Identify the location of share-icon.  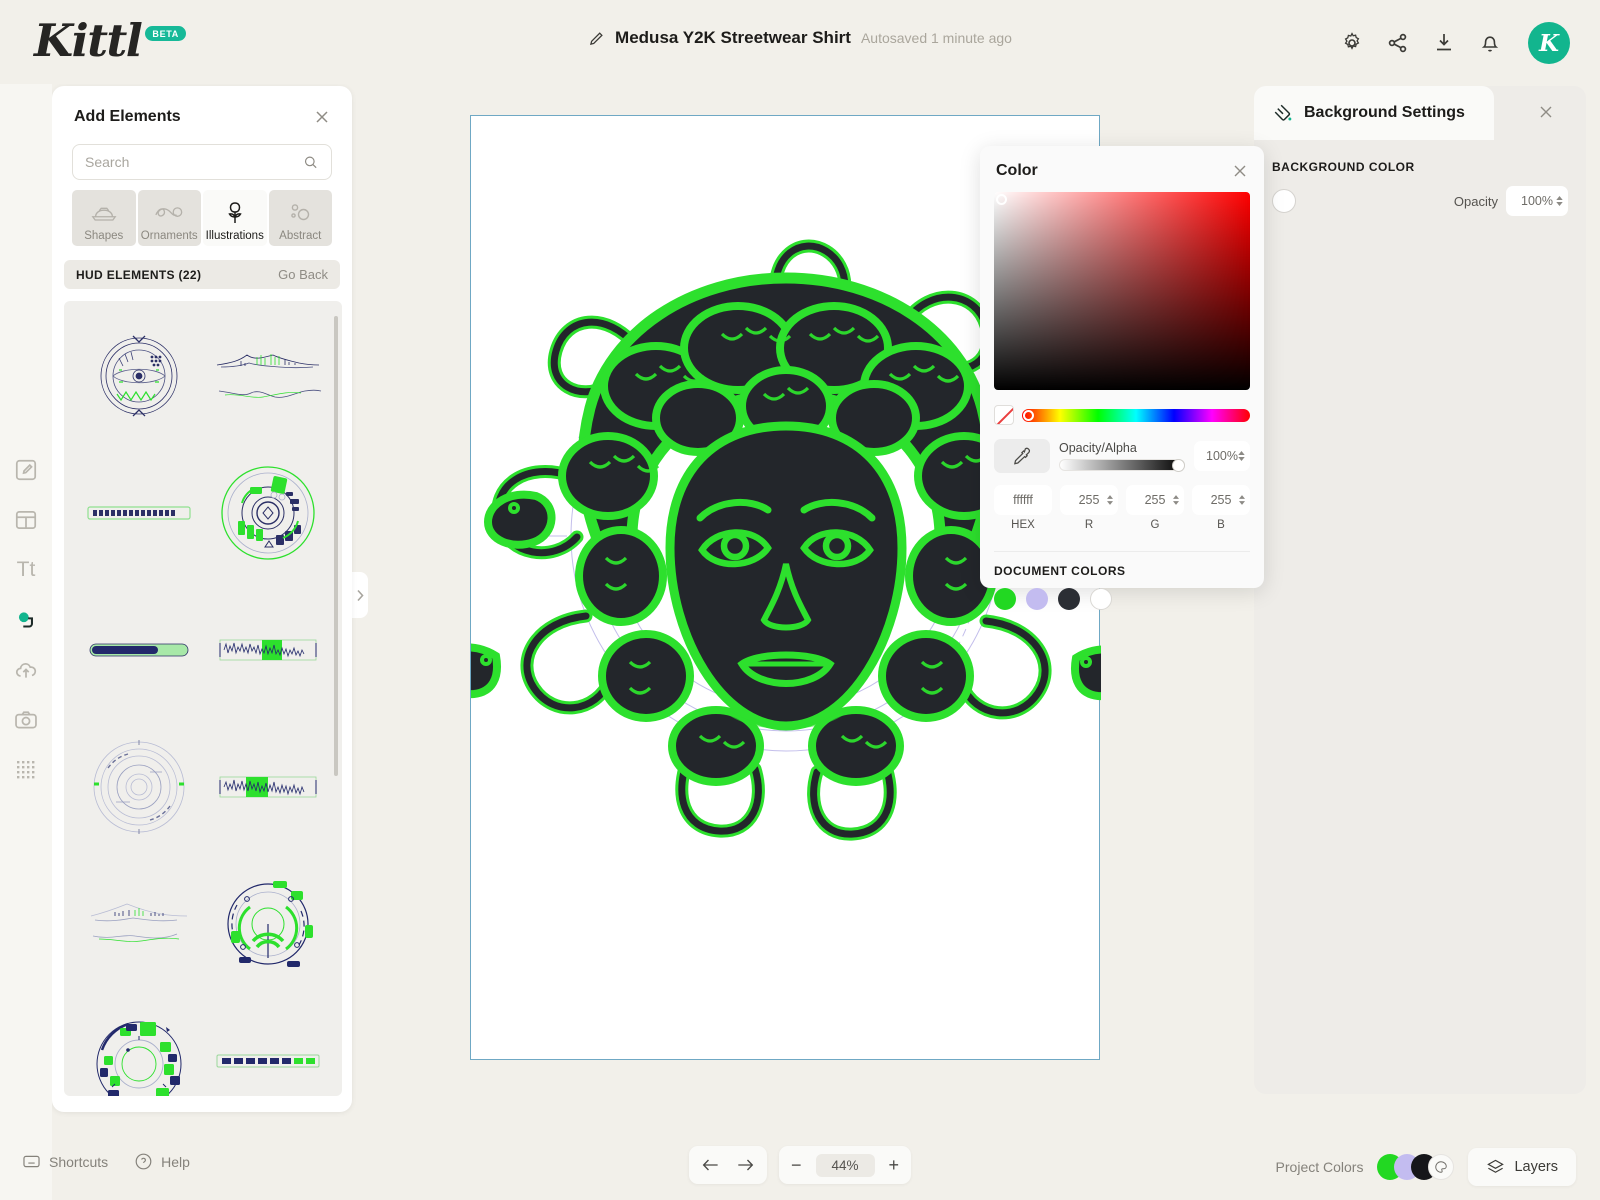
(1398, 43).